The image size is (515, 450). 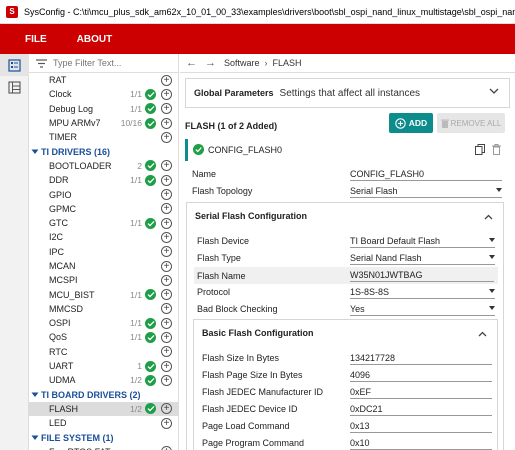 I want to click on flash-type-label: Flash Type, so click(x=219, y=258).